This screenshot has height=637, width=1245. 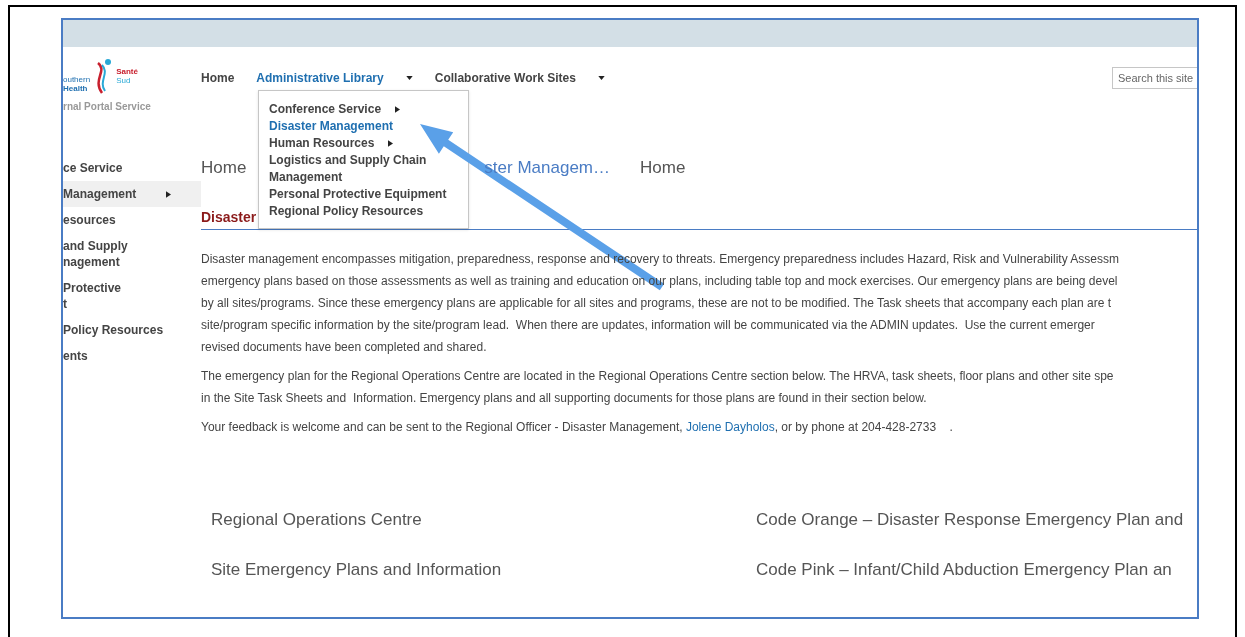 What do you see at coordinates (358, 194) in the screenshot?
I see `menu-item: Personal Protective Equipment` at bounding box center [358, 194].